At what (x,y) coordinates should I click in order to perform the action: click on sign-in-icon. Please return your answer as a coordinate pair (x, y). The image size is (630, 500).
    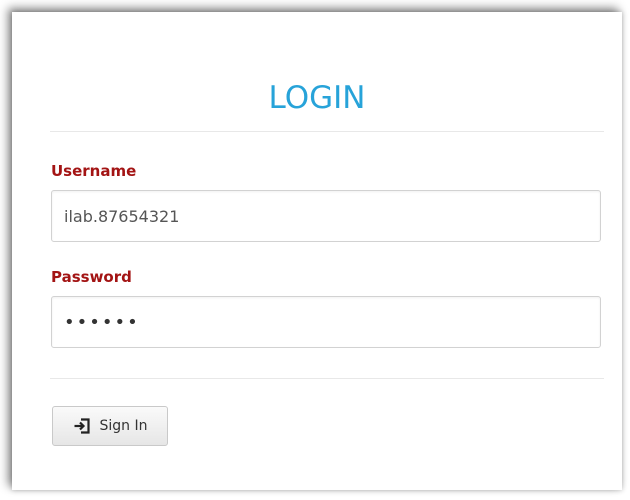
    Looking at the image, I should click on (82, 426).